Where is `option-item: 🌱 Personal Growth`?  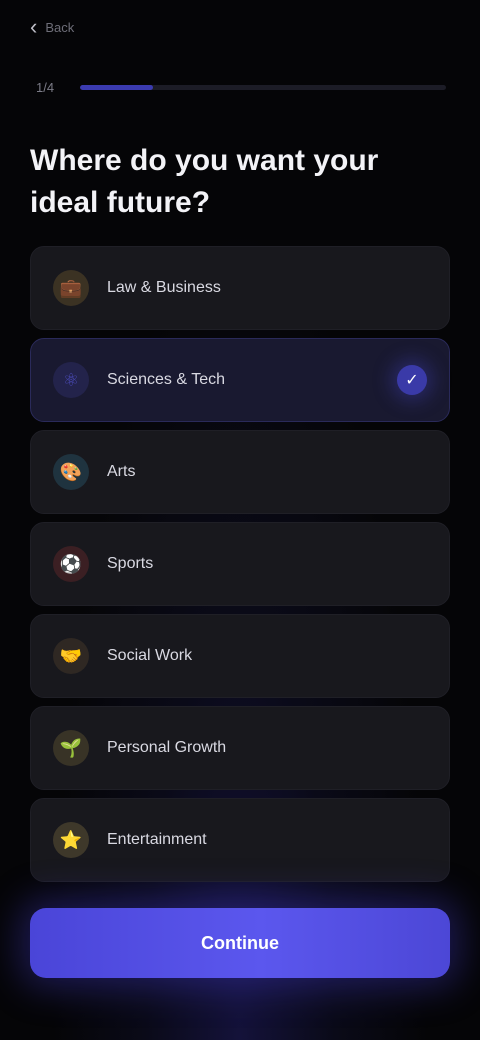
option-item: 🌱 Personal Growth is located at coordinates (240, 748).